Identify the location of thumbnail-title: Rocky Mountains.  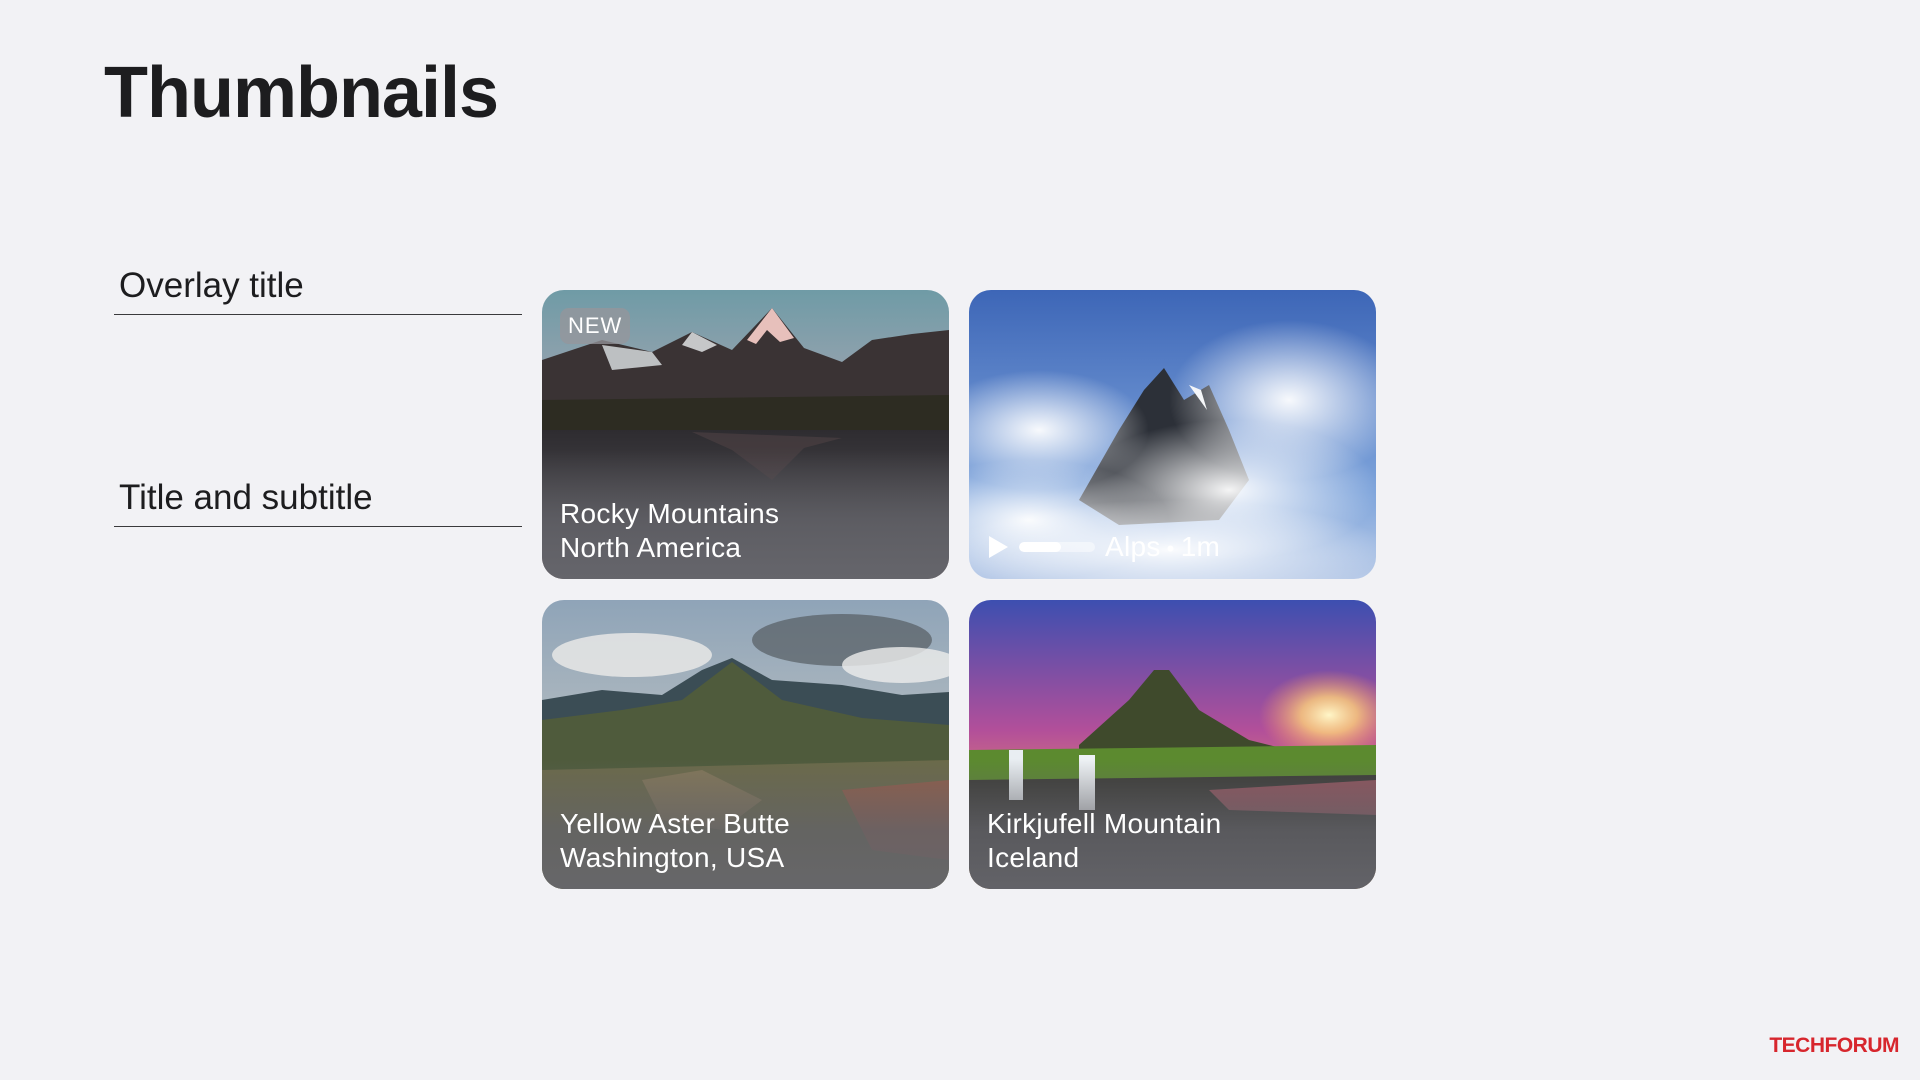
(670, 513).